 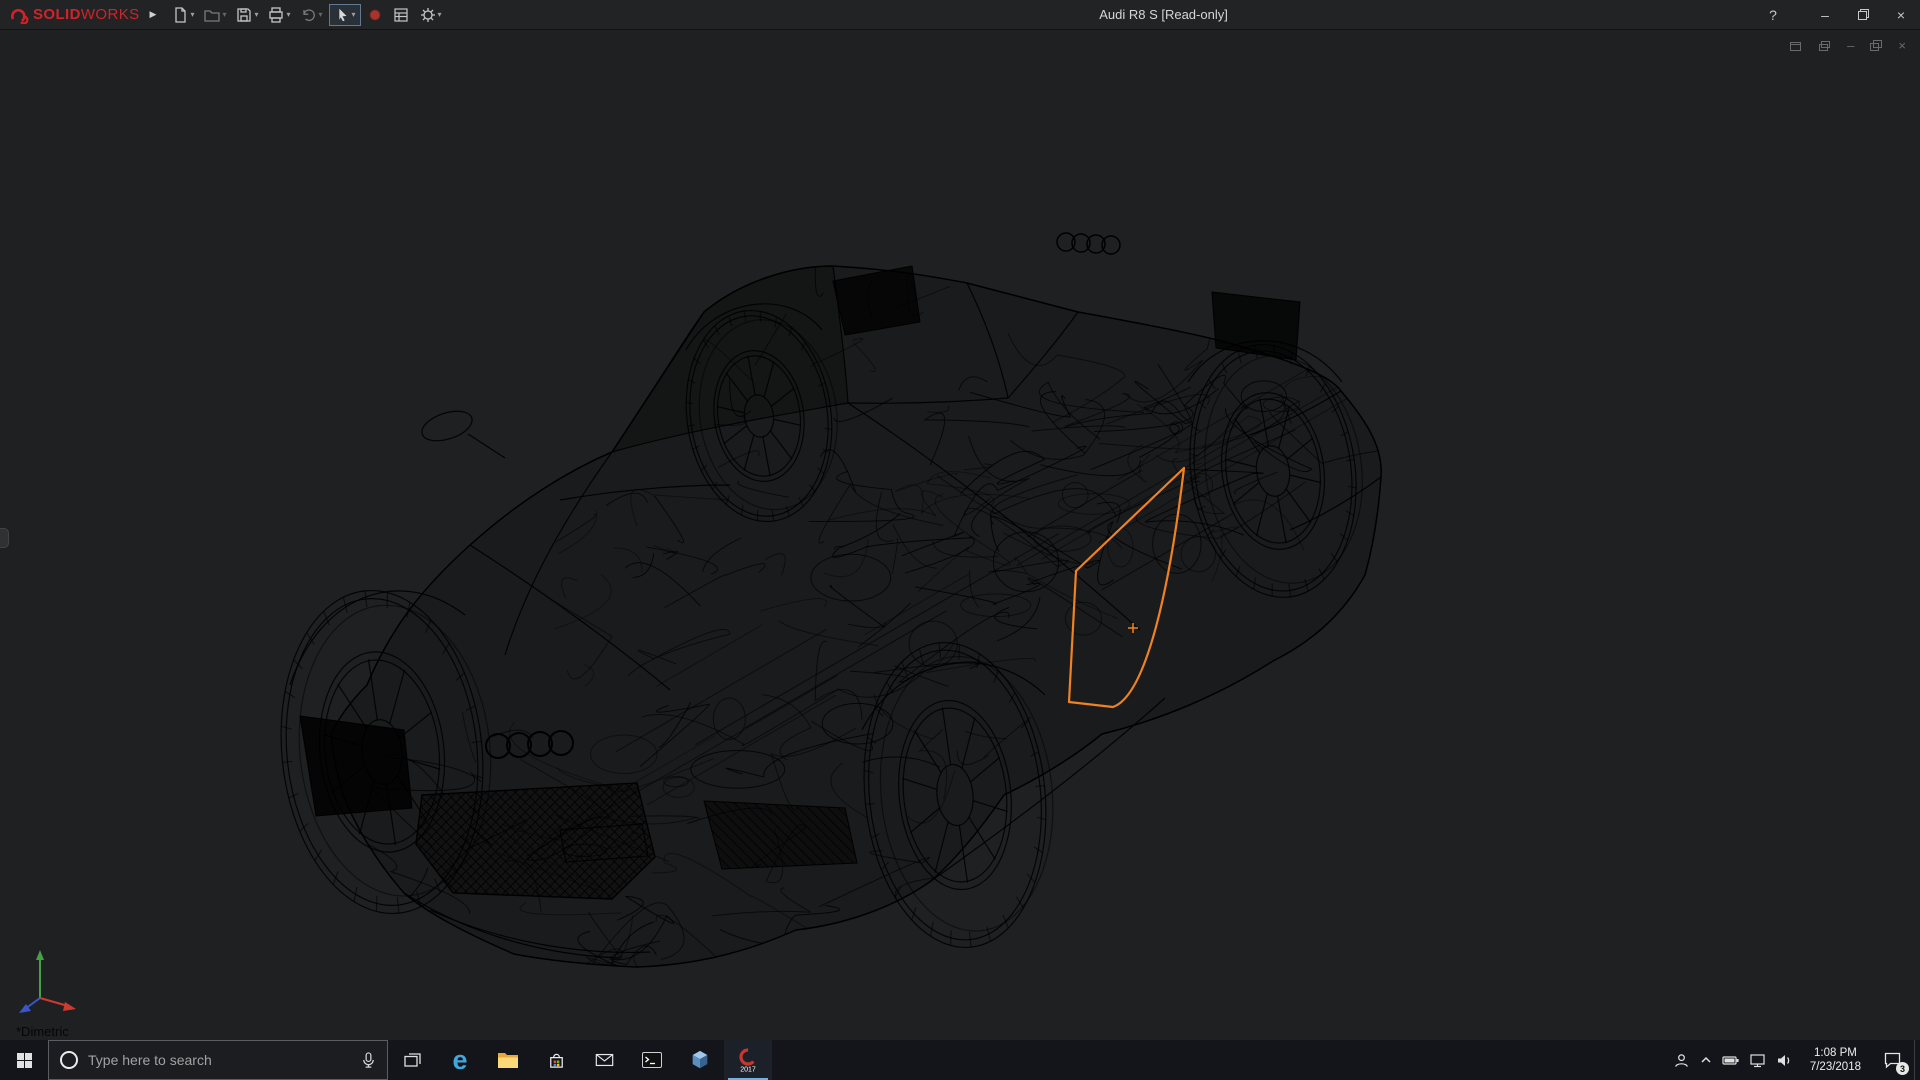 I want to click on edrawings-button, so click(x=700, y=1060).